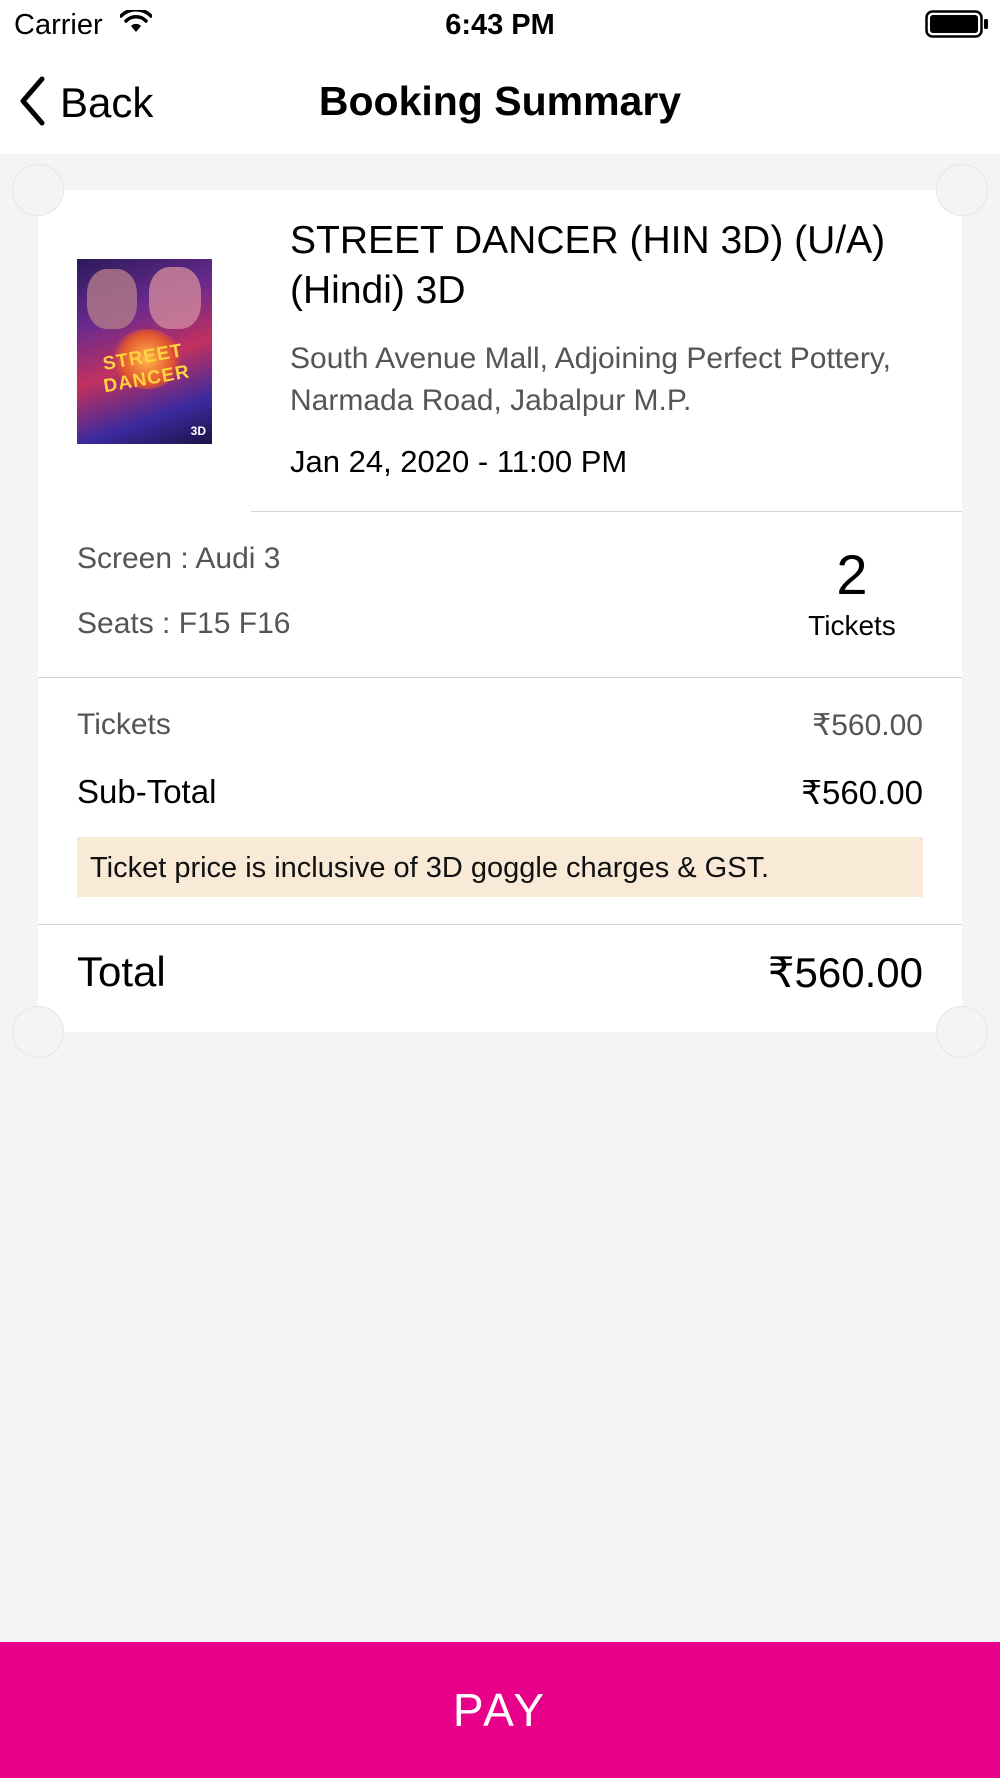  Describe the element at coordinates (179, 558) in the screenshot. I see `screen-info: Screen : Audi 3` at that location.